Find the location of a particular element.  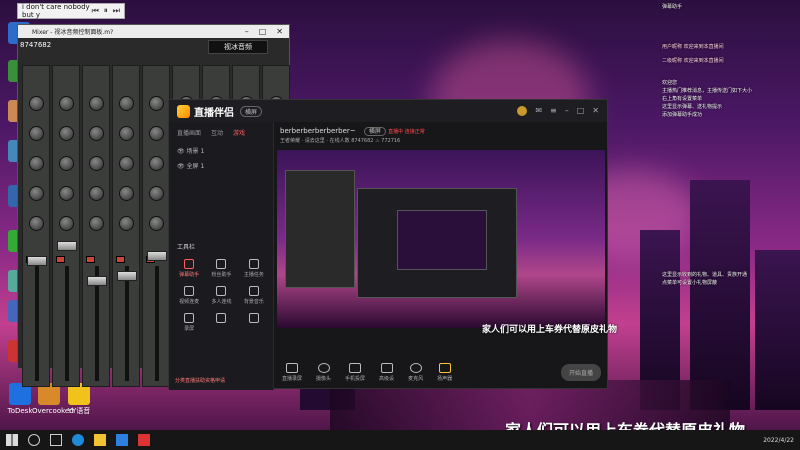

tool-video-link: 视频连麦 is located at coordinates (189, 295).